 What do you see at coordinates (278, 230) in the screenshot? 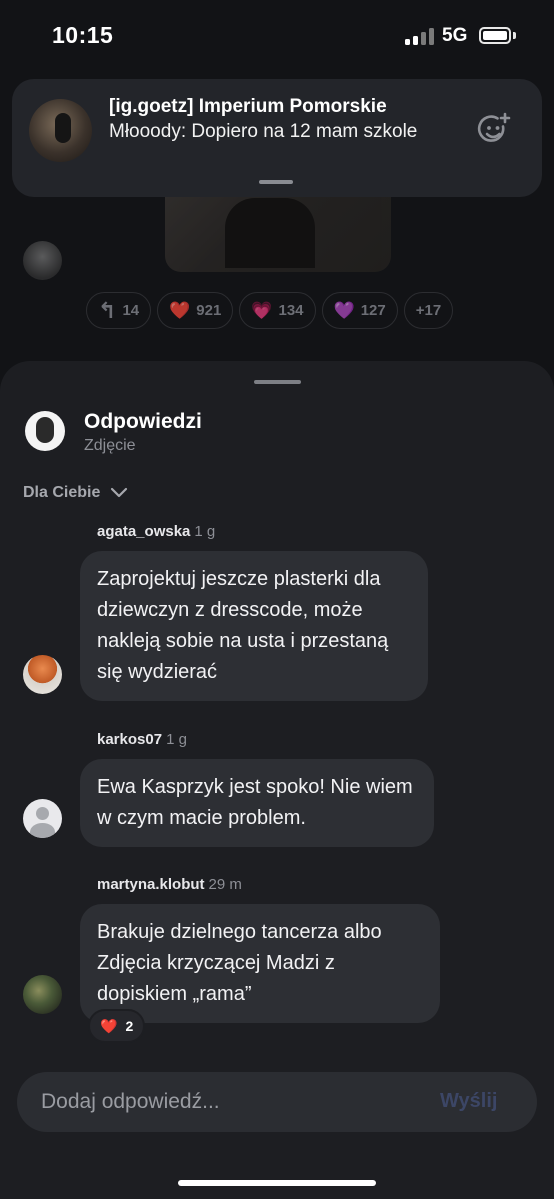
I see `post-photo` at bounding box center [278, 230].